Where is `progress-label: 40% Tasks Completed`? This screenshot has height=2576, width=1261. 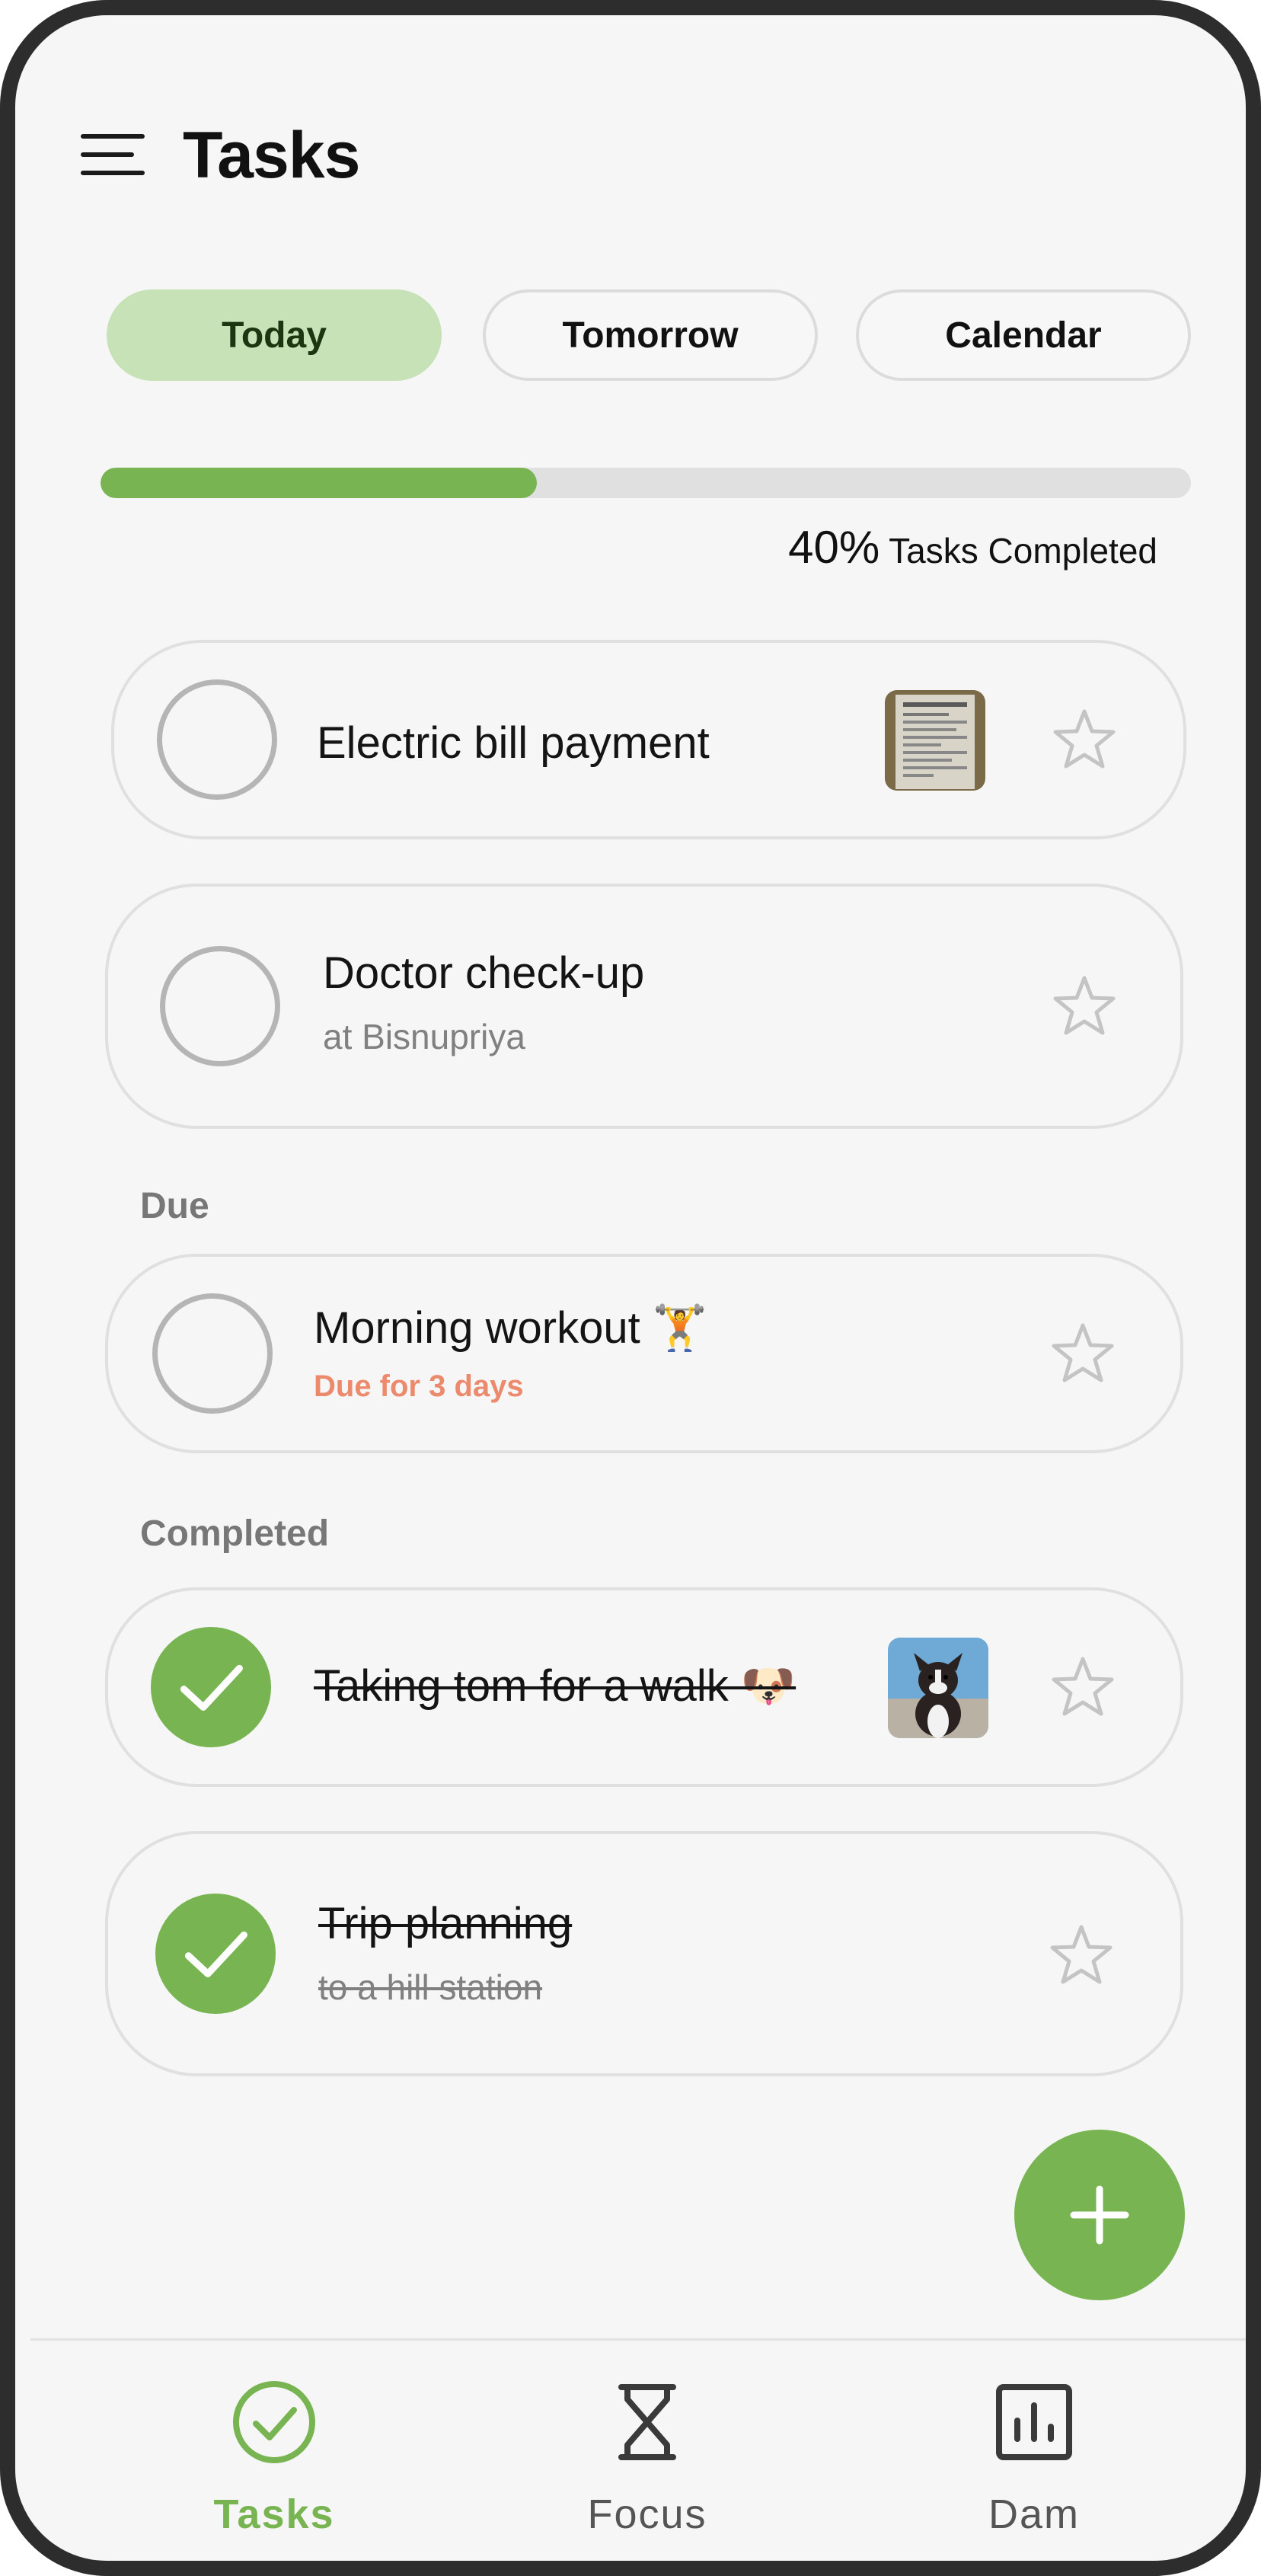 progress-label: 40% Tasks Completed is located at coordinates (973, 547).